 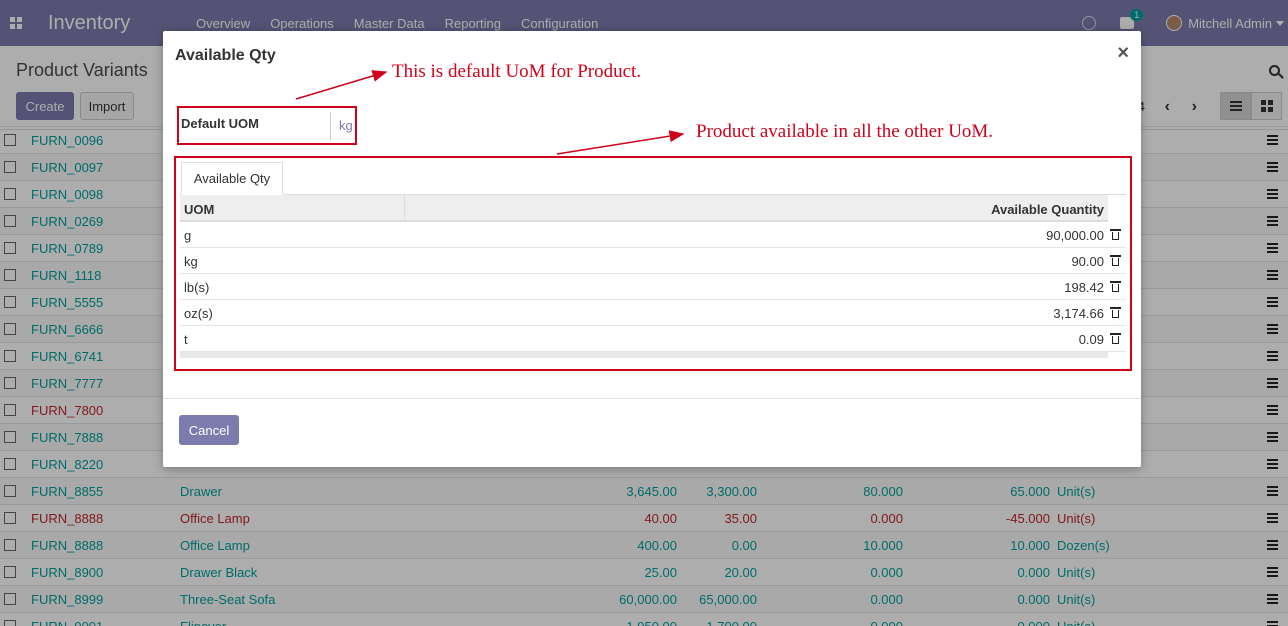 I want to click on uom-cell: g, so click(x=188, y=235).